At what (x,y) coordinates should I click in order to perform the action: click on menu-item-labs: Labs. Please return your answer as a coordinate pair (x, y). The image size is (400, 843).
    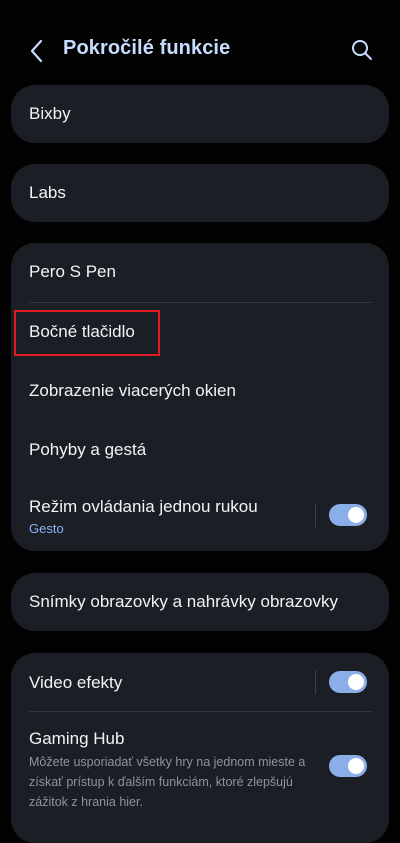
    Looking at the image, I should click on (200, 193).